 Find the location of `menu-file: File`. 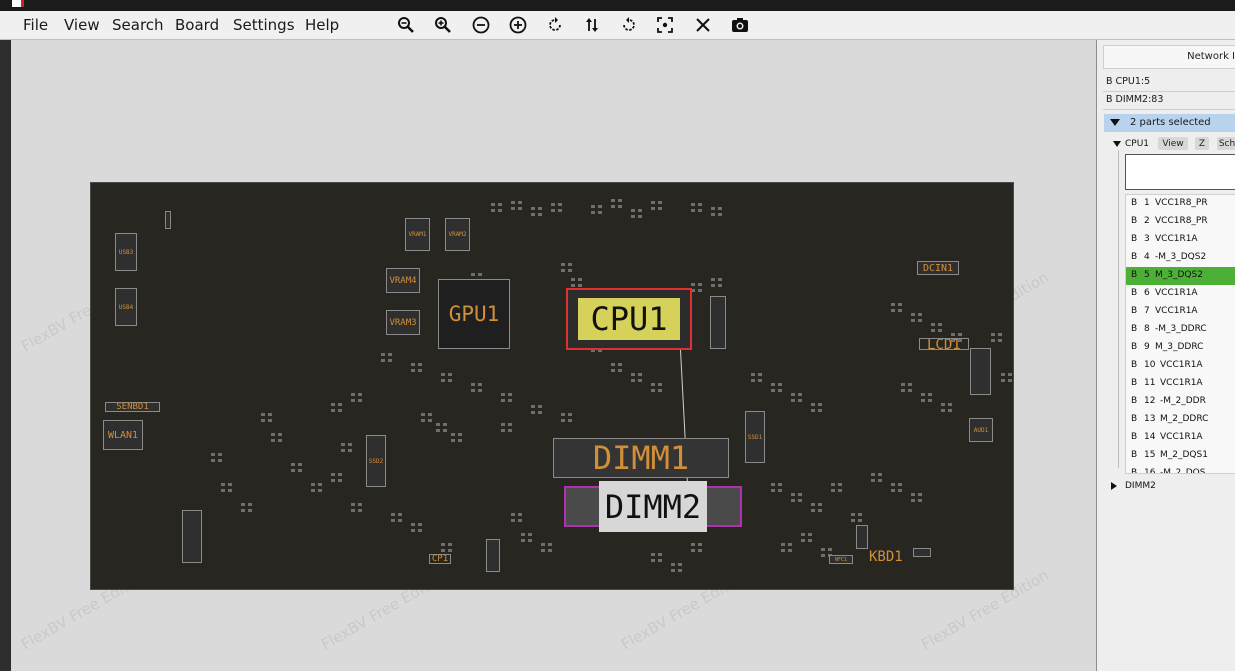

menu-file: File is located at coordinates (35, 25).